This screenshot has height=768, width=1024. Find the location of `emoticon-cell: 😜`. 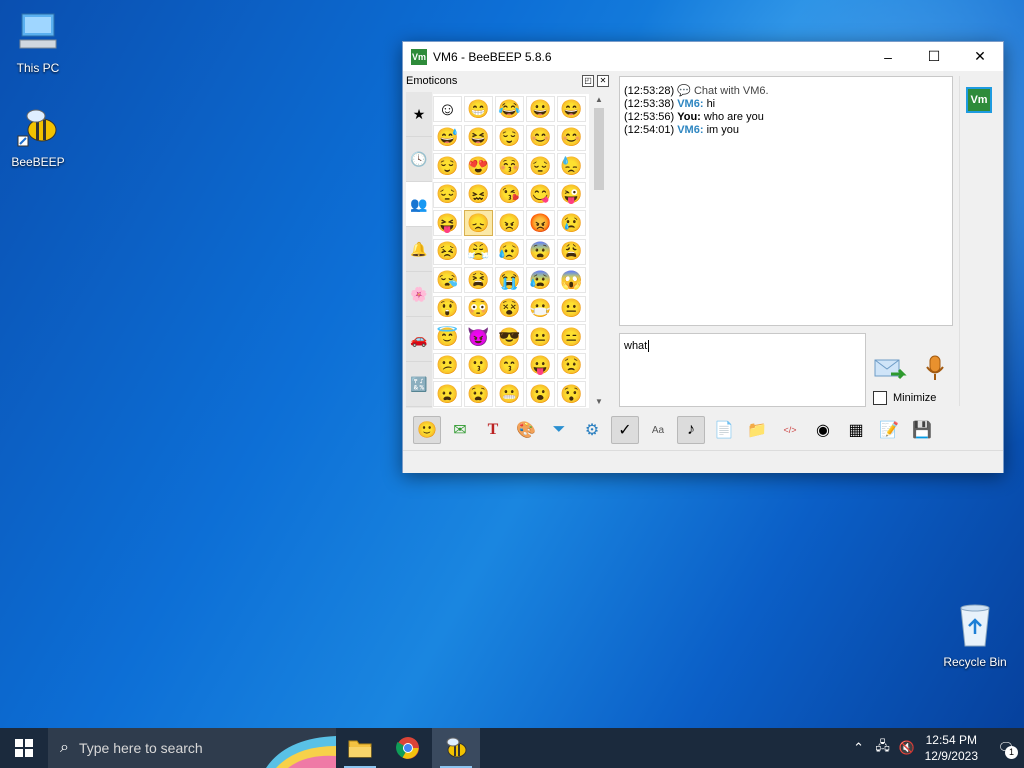

emoticon-cell: 😜 is located at coordinates (571, 194).